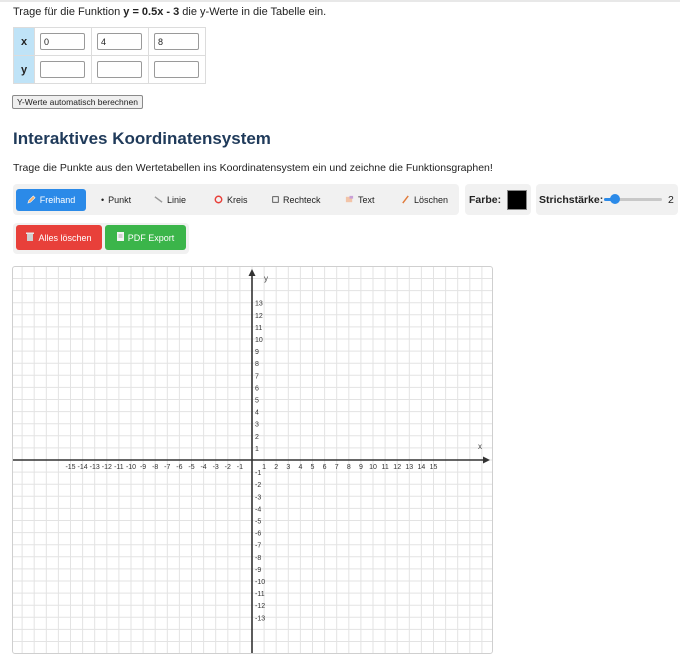  What do you see at coordinates (65, 237) in the screenshot?
I see `clear-all-label: Alles löschen` at bounding box center [65, 237].